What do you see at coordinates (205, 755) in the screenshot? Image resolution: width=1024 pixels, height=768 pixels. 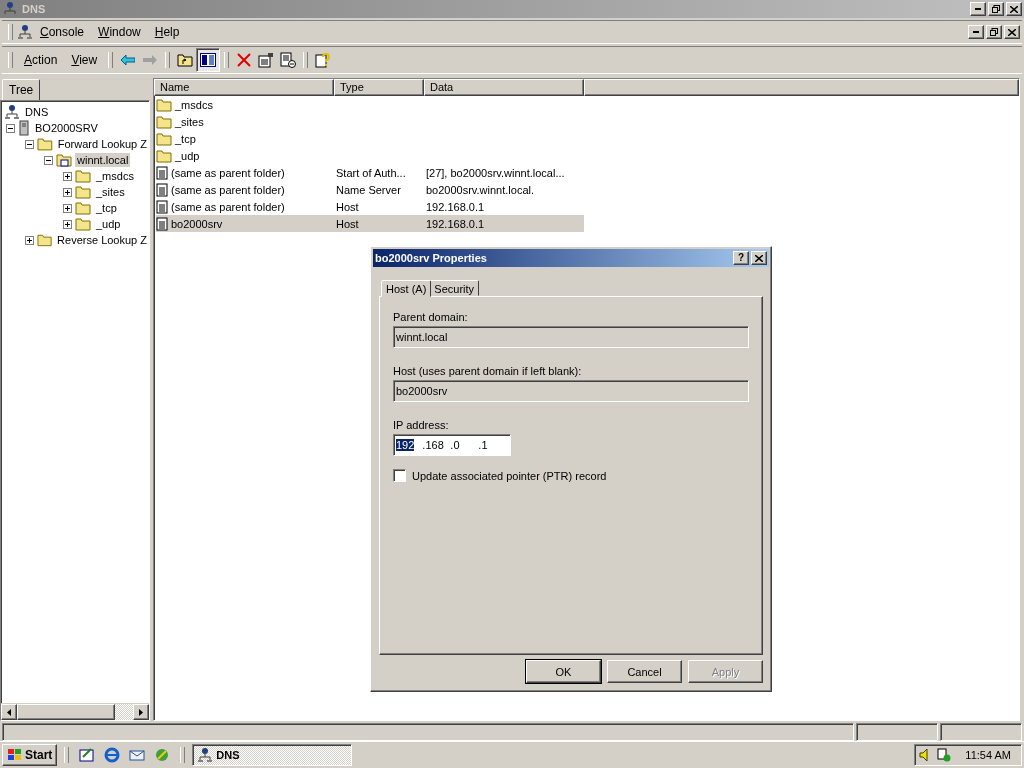 I see `dns-icon` at bounding box center [205, 755].